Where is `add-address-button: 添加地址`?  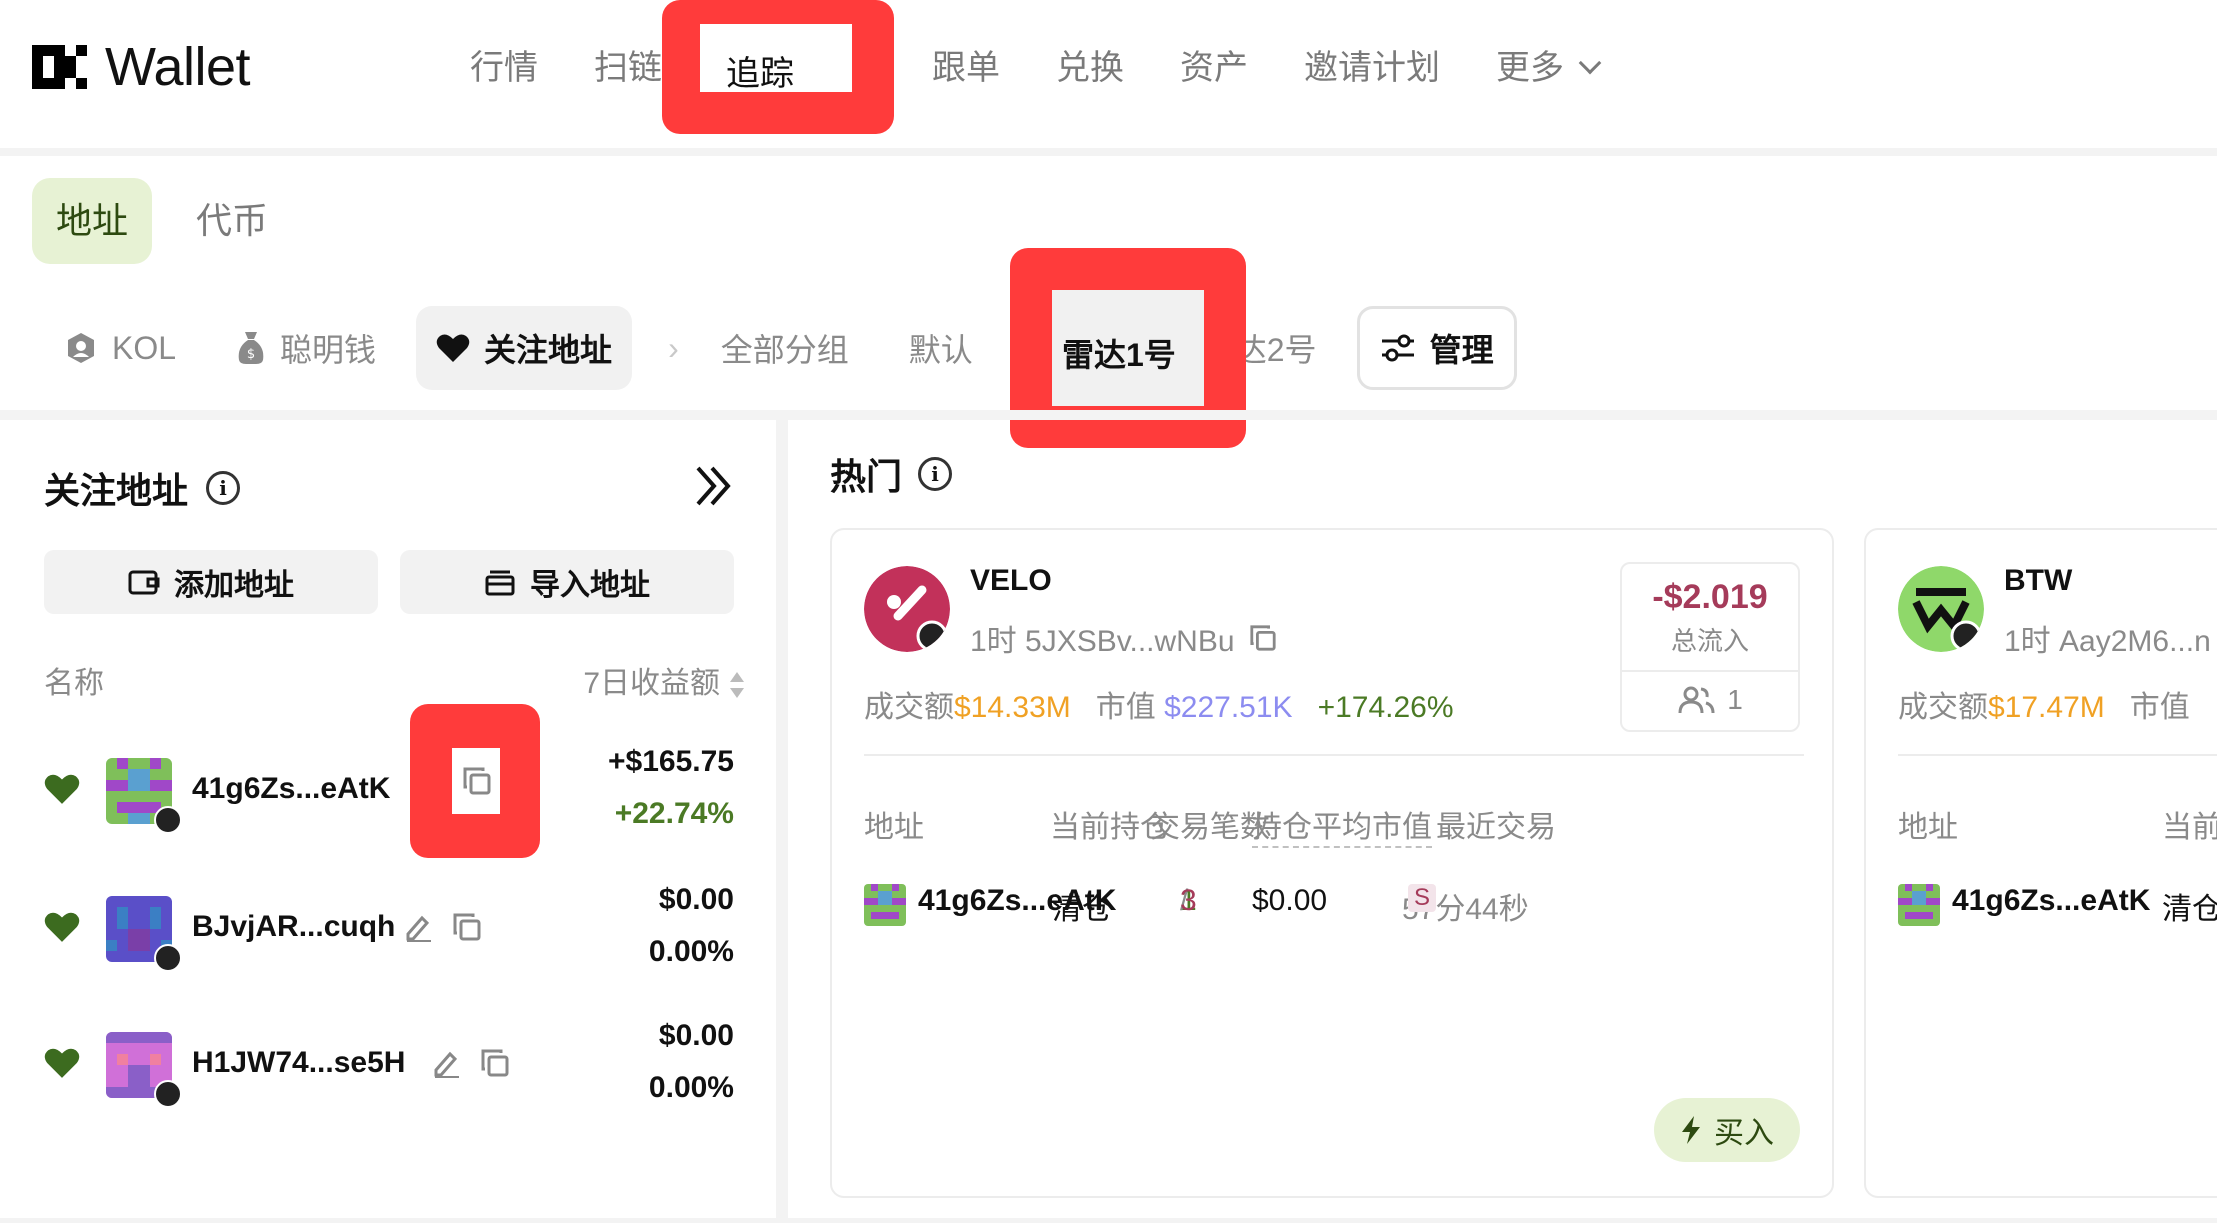 add-address-button: 添加地址 is located at coordinates (211, 582).